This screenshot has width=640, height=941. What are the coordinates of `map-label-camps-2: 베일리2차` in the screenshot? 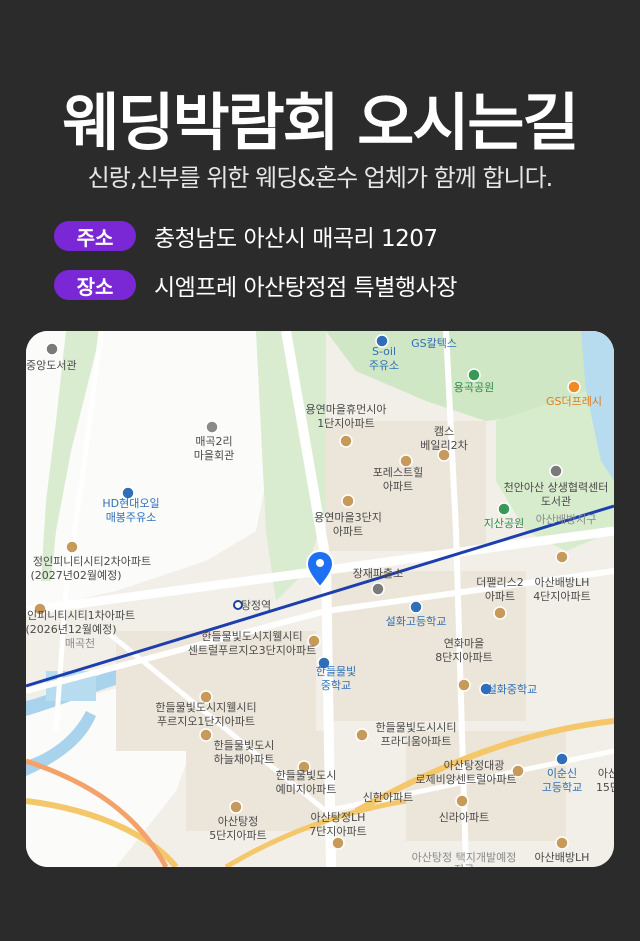 It's located at (443, 445).